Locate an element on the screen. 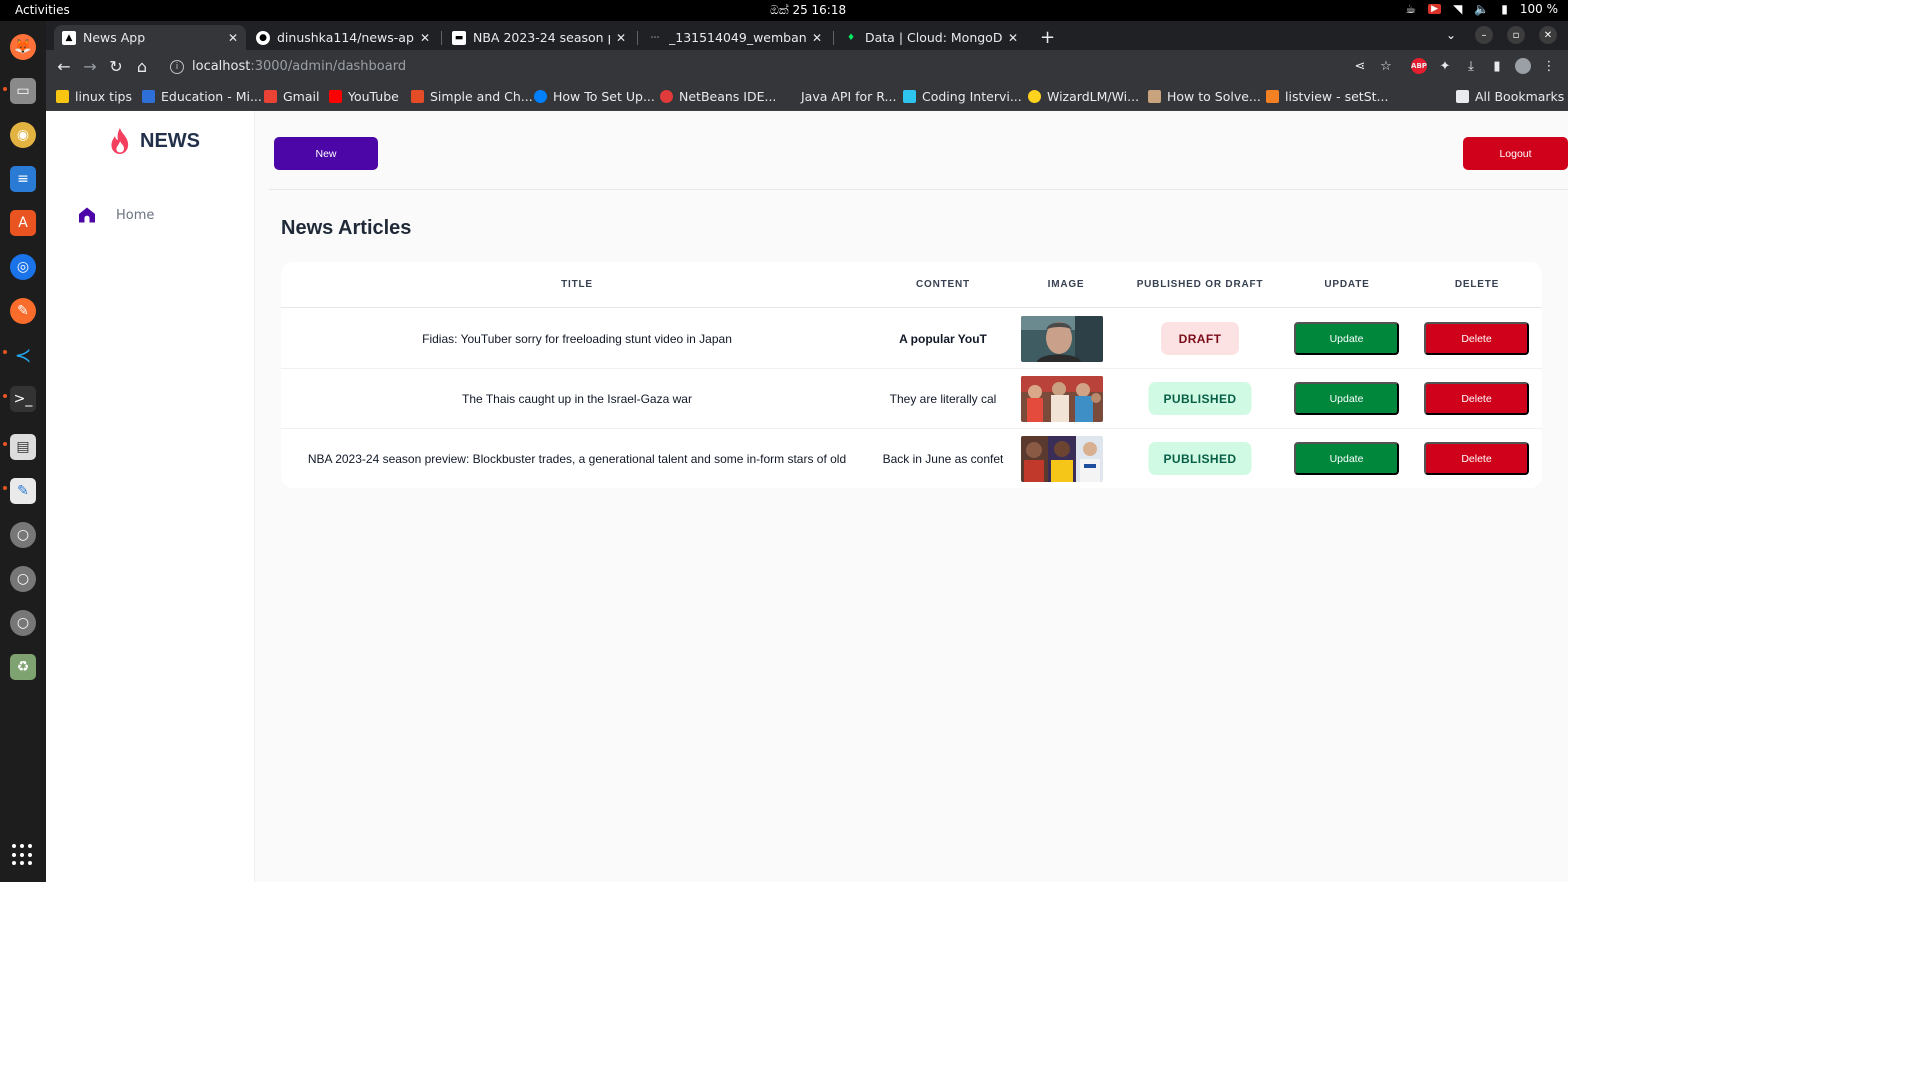  minimize-icon: – is located at coordinates (1484, 35).